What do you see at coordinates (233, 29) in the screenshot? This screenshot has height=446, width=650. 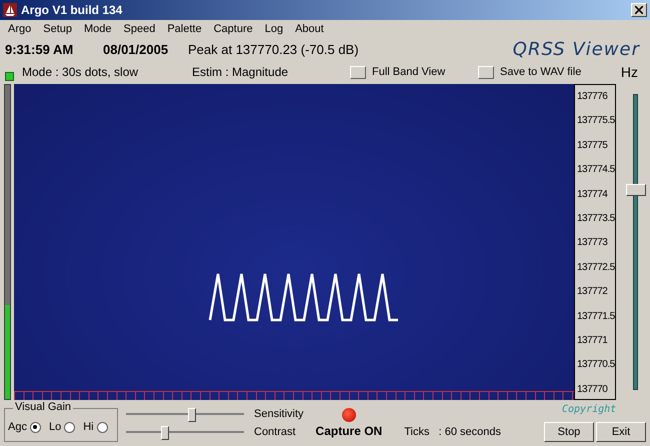 I see `menu-item: Capture` at bounding box center [233, 29].